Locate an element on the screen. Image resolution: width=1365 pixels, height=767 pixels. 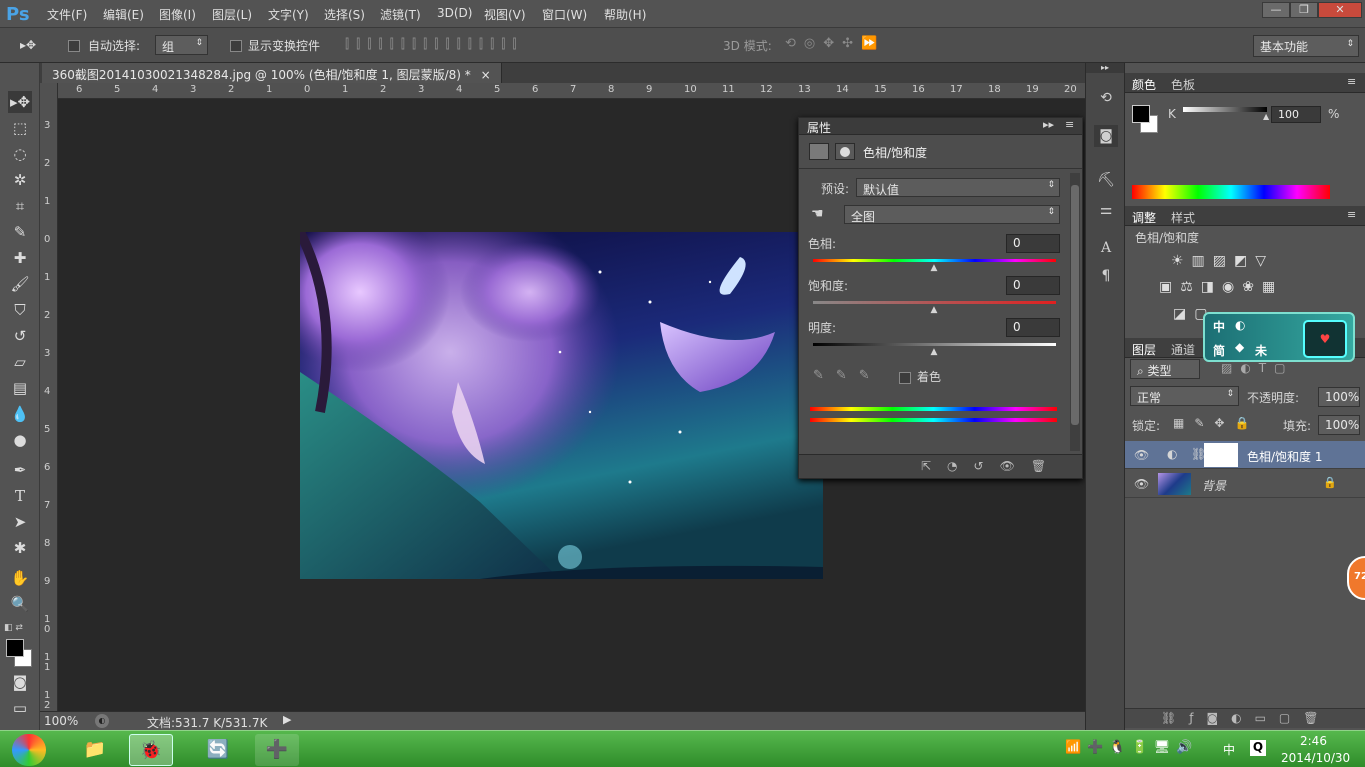
layer-filter-dropdown: ⌕ 类型 is located at coordinates (1165, 369).